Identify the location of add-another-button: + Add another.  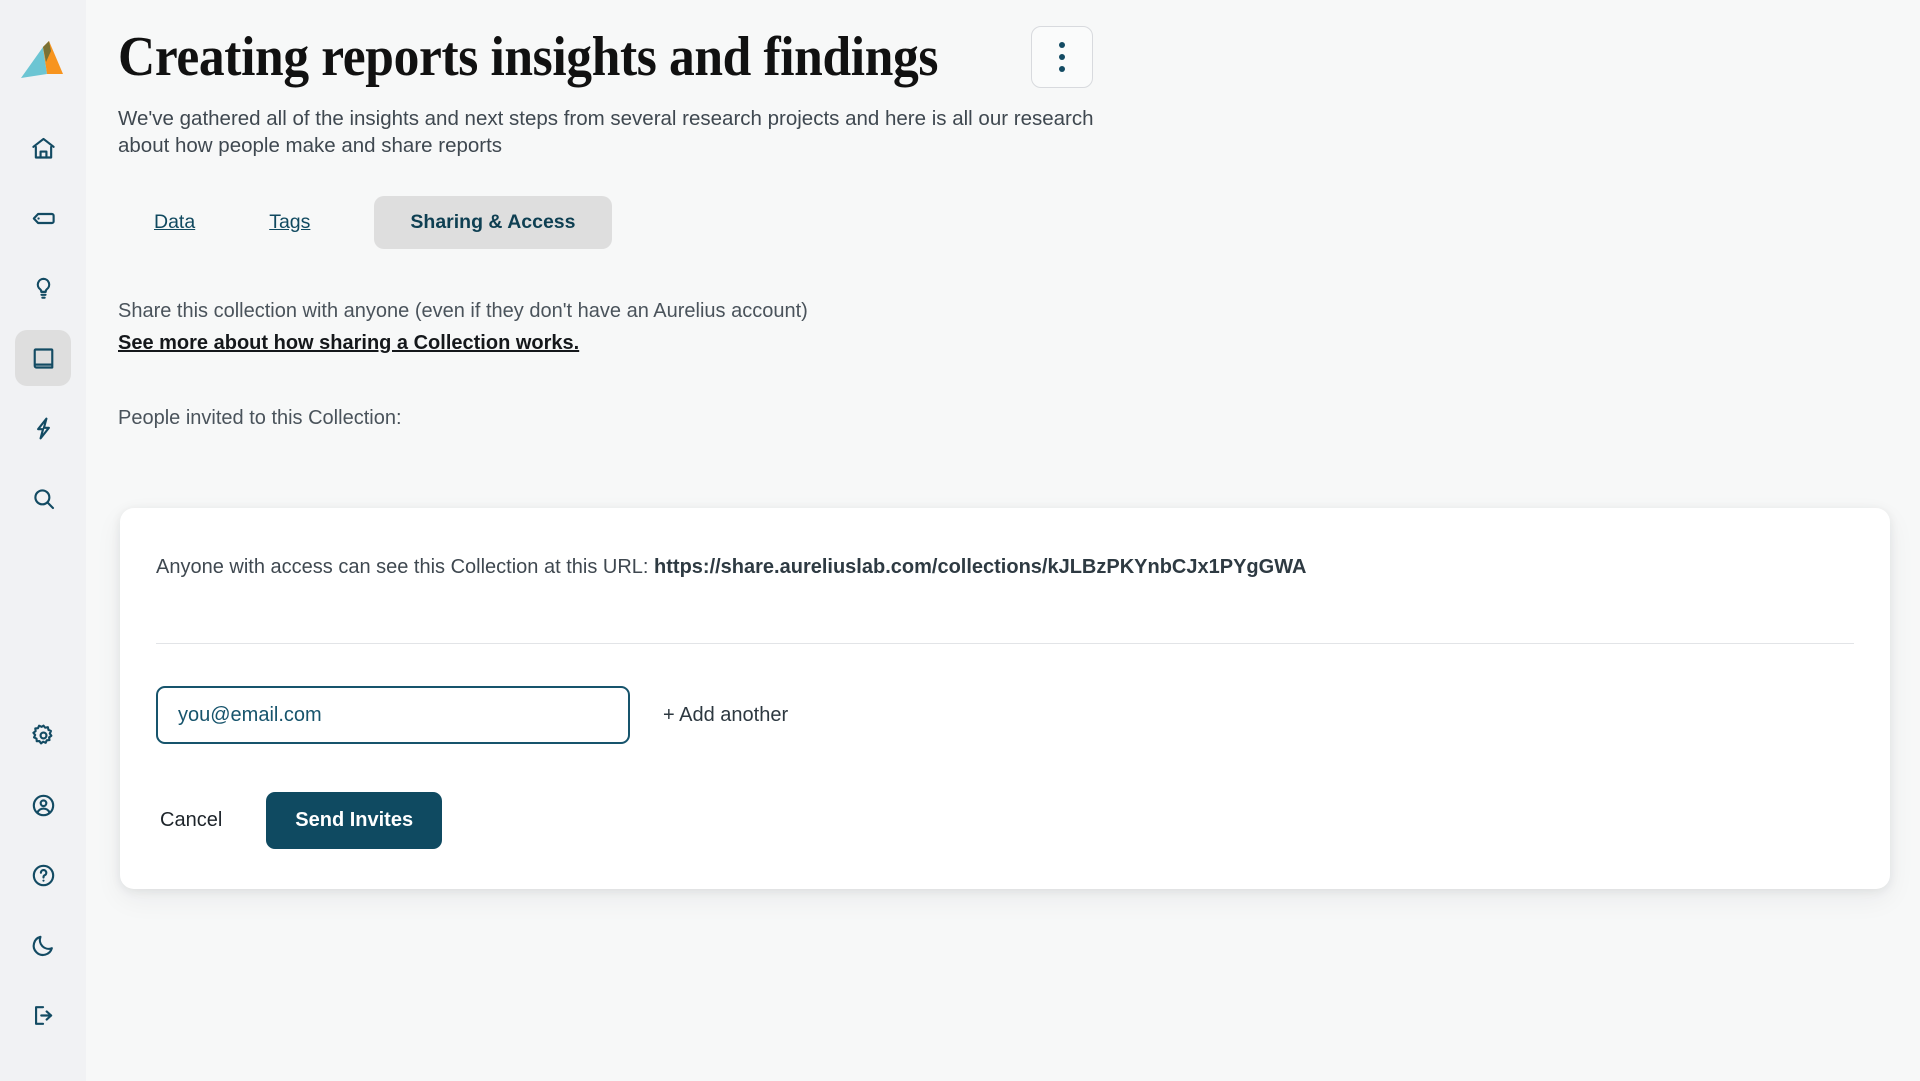
(725, 715).